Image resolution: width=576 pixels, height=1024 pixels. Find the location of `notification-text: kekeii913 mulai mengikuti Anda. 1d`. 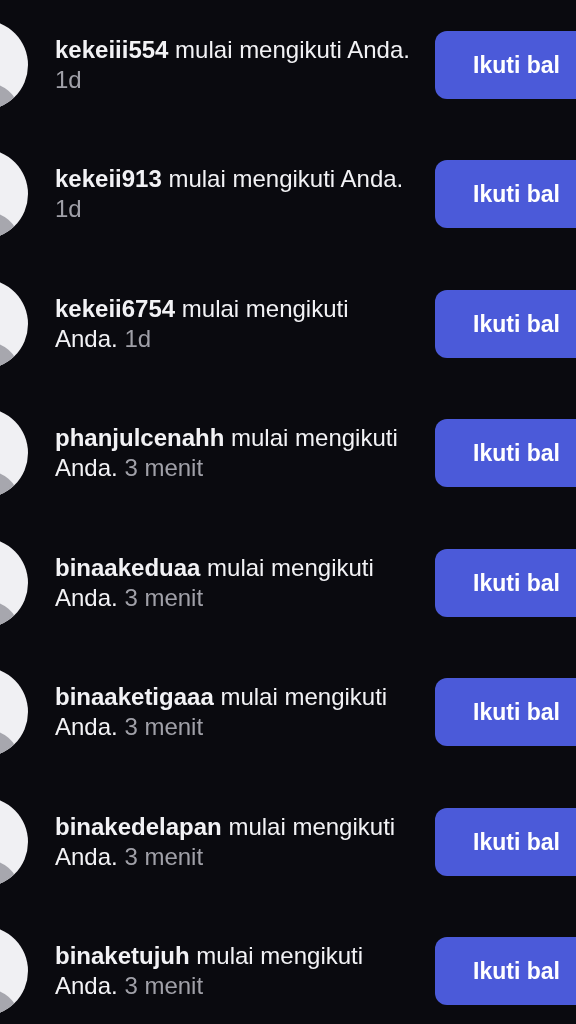

notification-text: kekeii913 mulai mengikuti Anda. 1d is located at coordinates (230, 194).